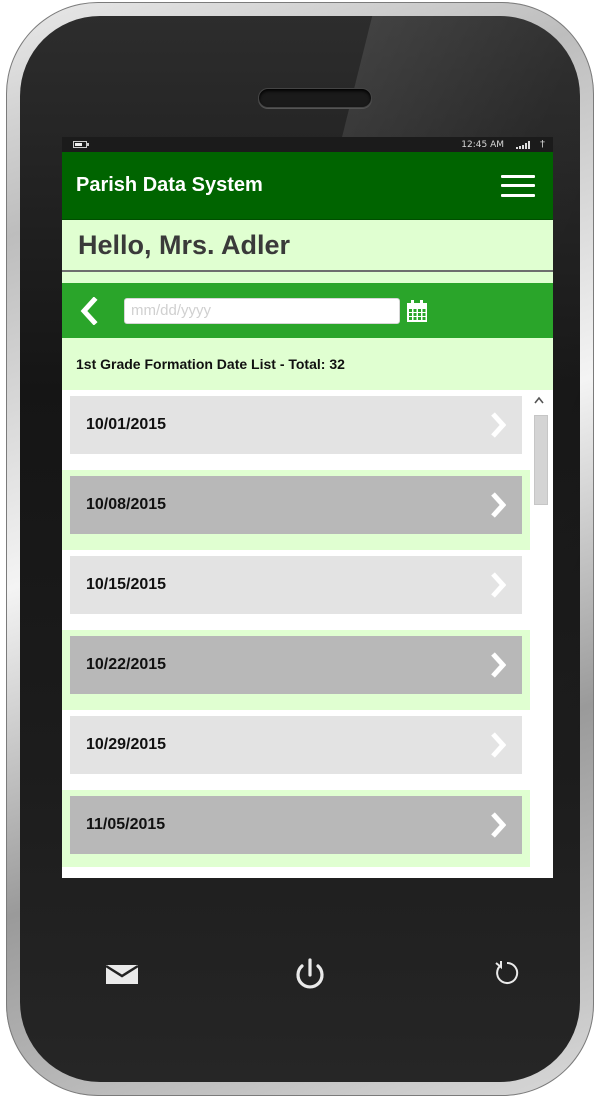  I want to click on row-date: 11/05/2015, so click(126, 824).